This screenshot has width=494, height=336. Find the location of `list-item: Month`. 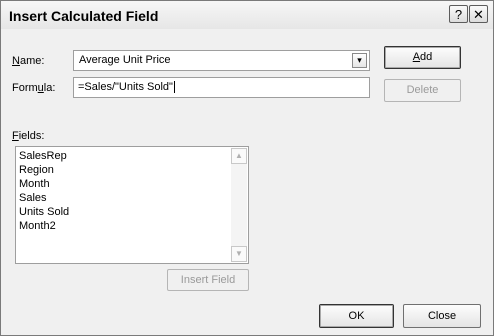

list-item: Month is located at coordinates (34, 184).